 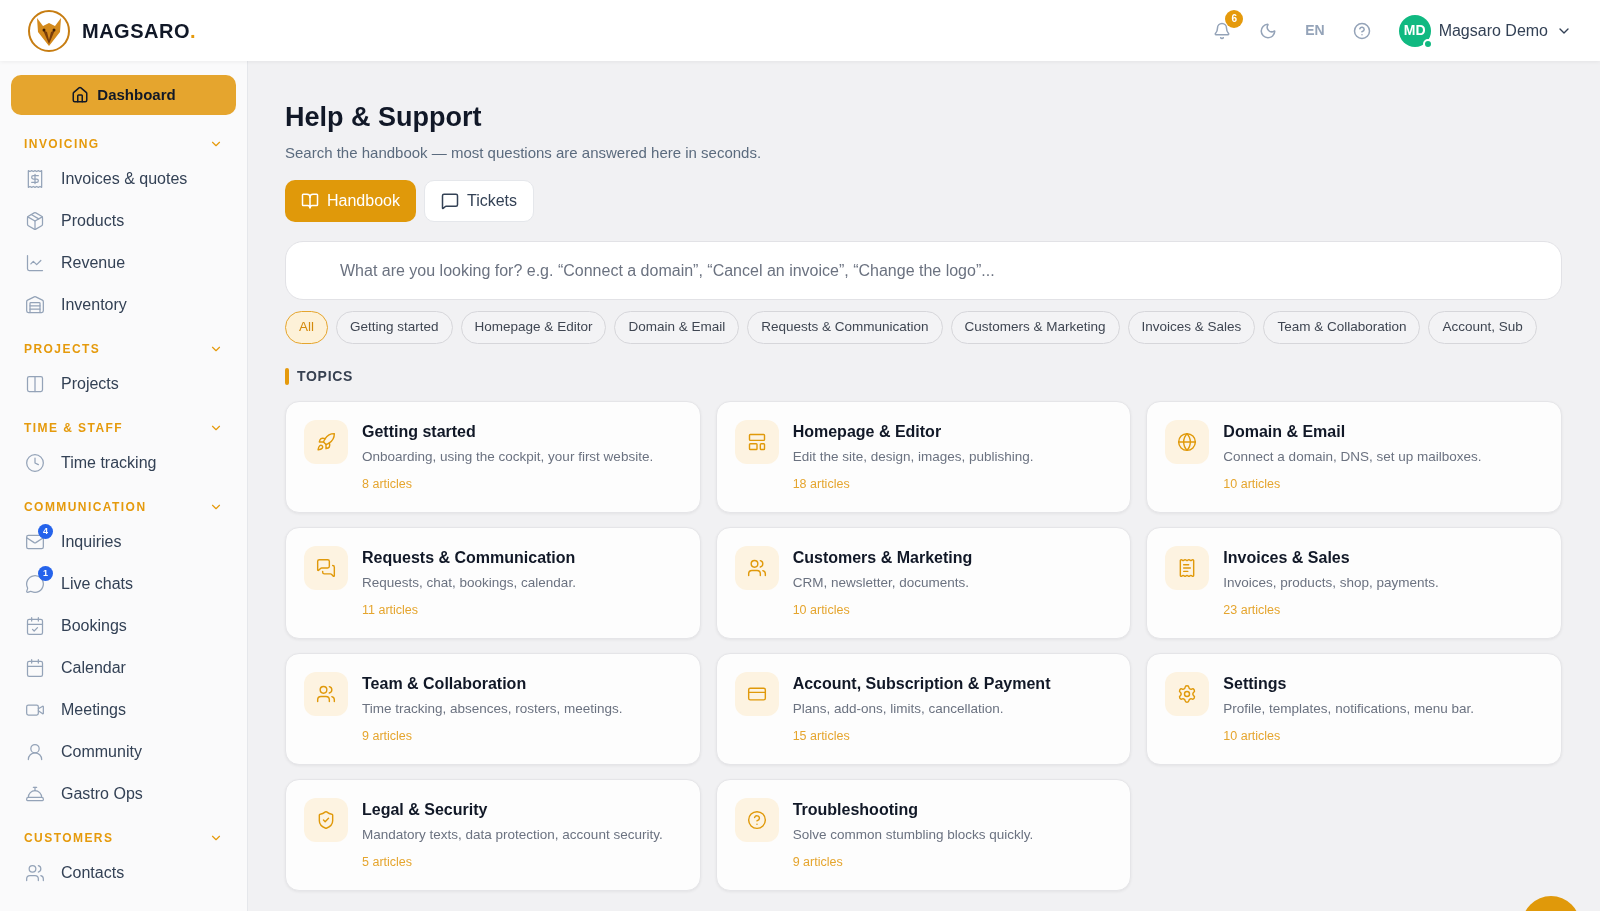 I want to click on accent-bar, so click(x=287, y=376).